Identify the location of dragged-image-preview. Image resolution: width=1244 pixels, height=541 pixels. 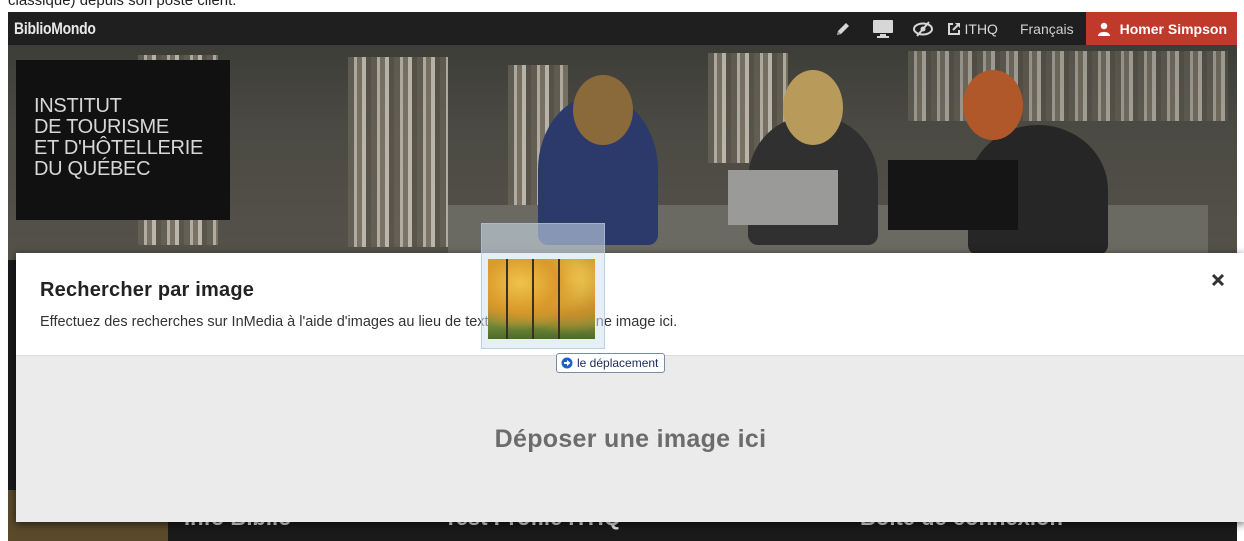
(543, 286).